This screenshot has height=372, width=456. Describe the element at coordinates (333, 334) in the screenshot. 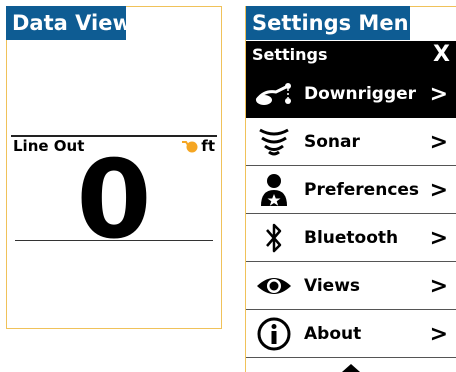

I see `menu-item-label: About` at that location.